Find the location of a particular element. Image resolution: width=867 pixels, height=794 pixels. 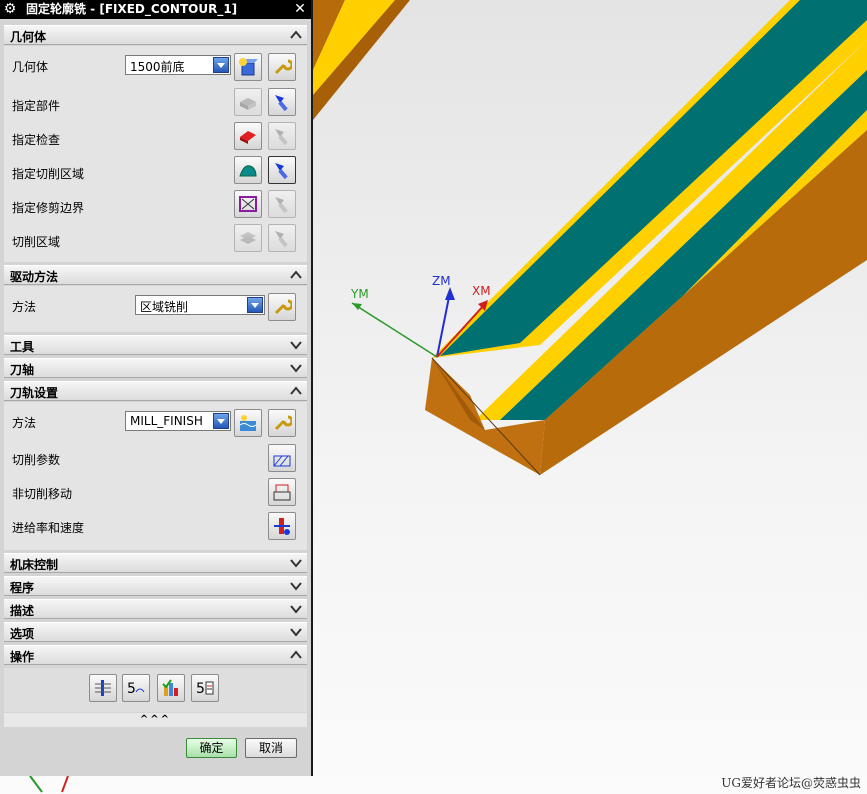

part-icon is located at coordinates (248, 104).